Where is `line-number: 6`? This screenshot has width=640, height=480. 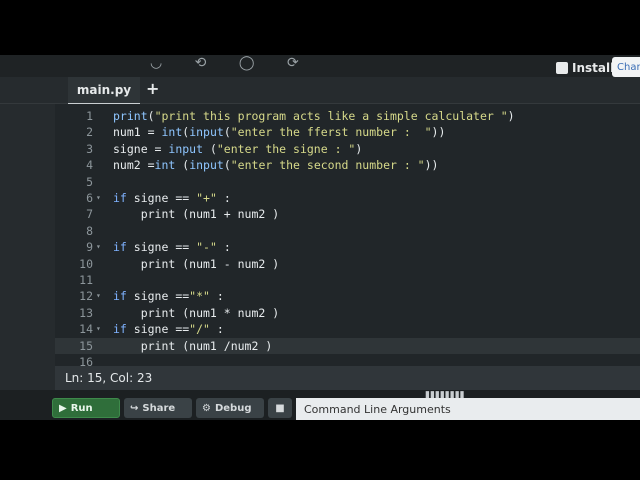 line-number: 6 is located at coordinates (89, 198).